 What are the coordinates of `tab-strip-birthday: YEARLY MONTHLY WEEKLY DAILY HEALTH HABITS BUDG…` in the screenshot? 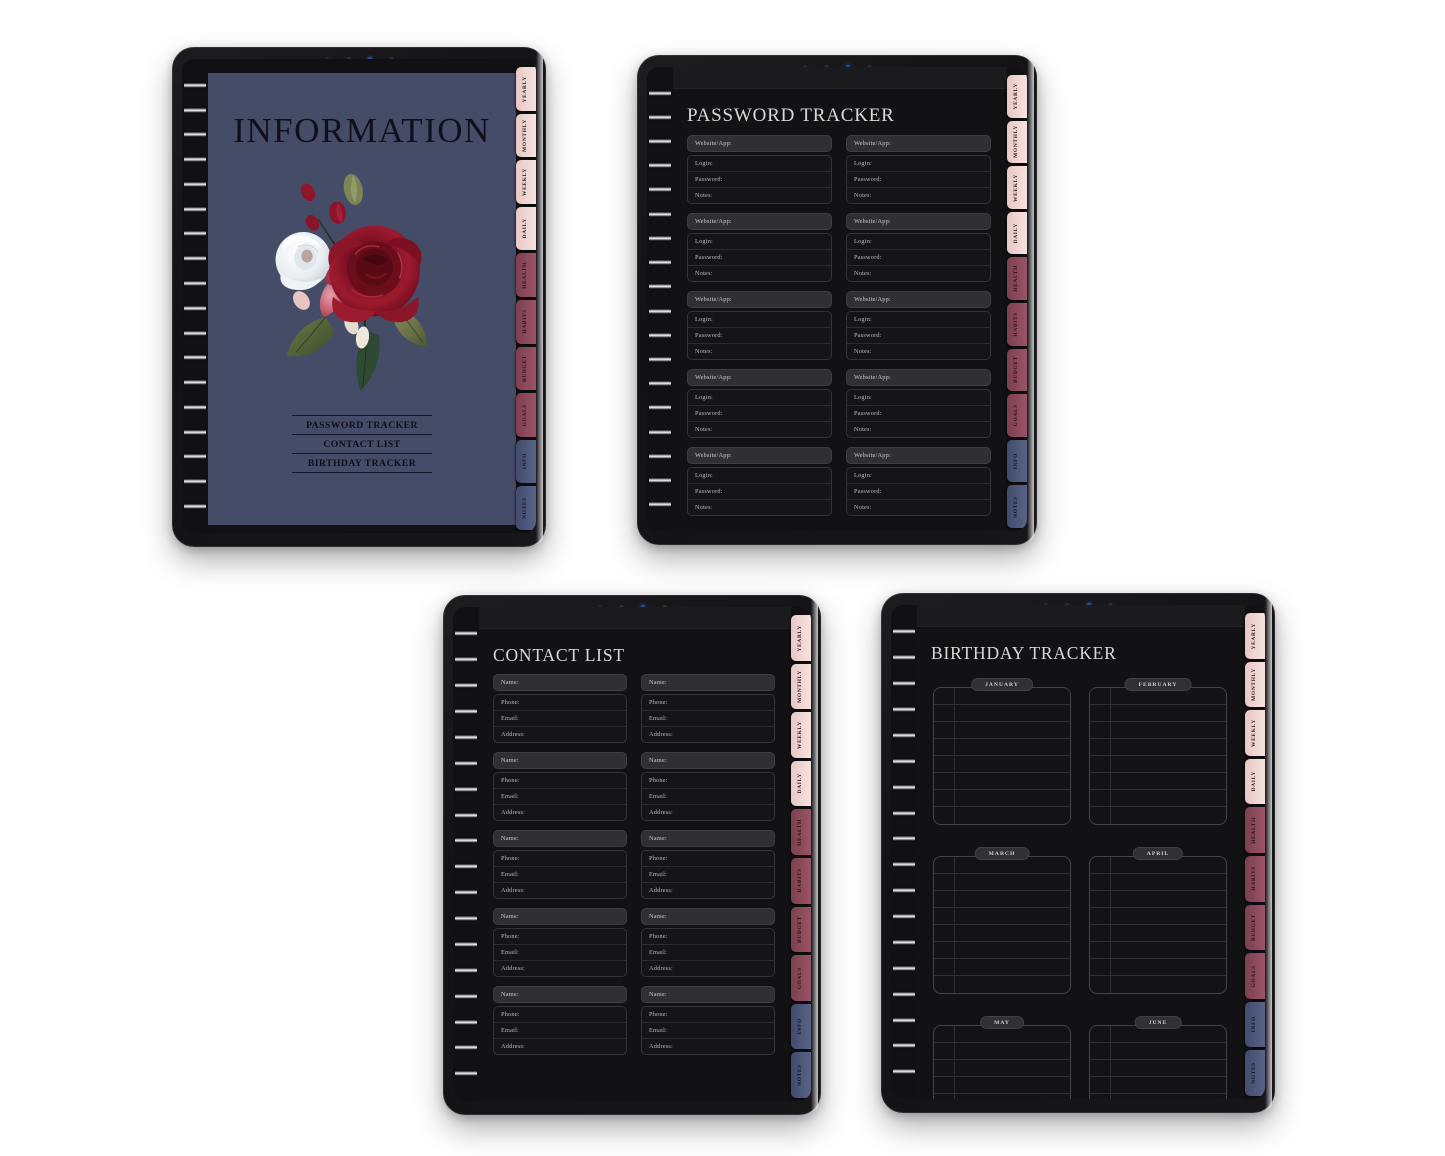 It's located at (1255, 852).